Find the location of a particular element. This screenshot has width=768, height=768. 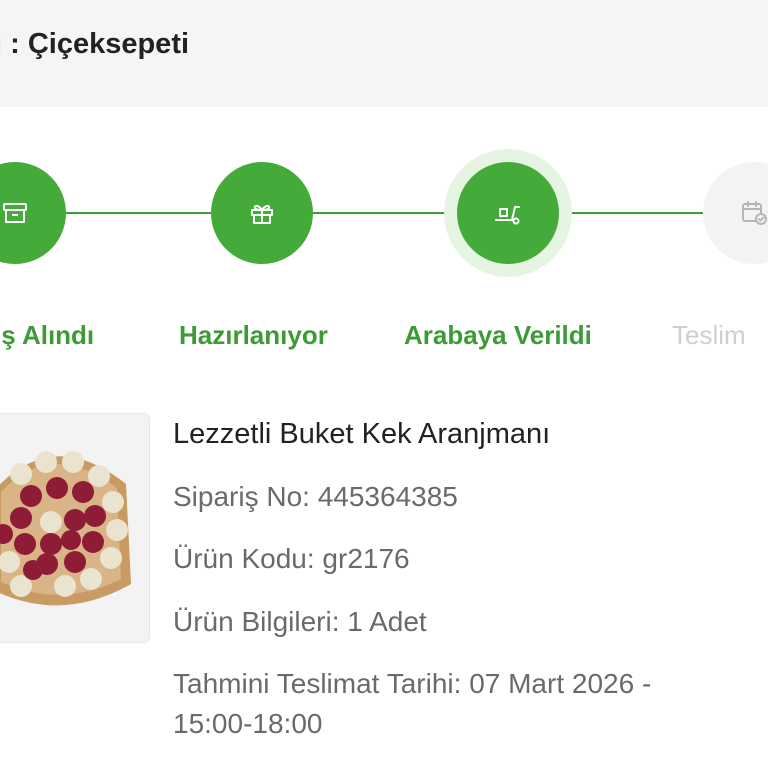

product-image is located at coordinates (75, 528).